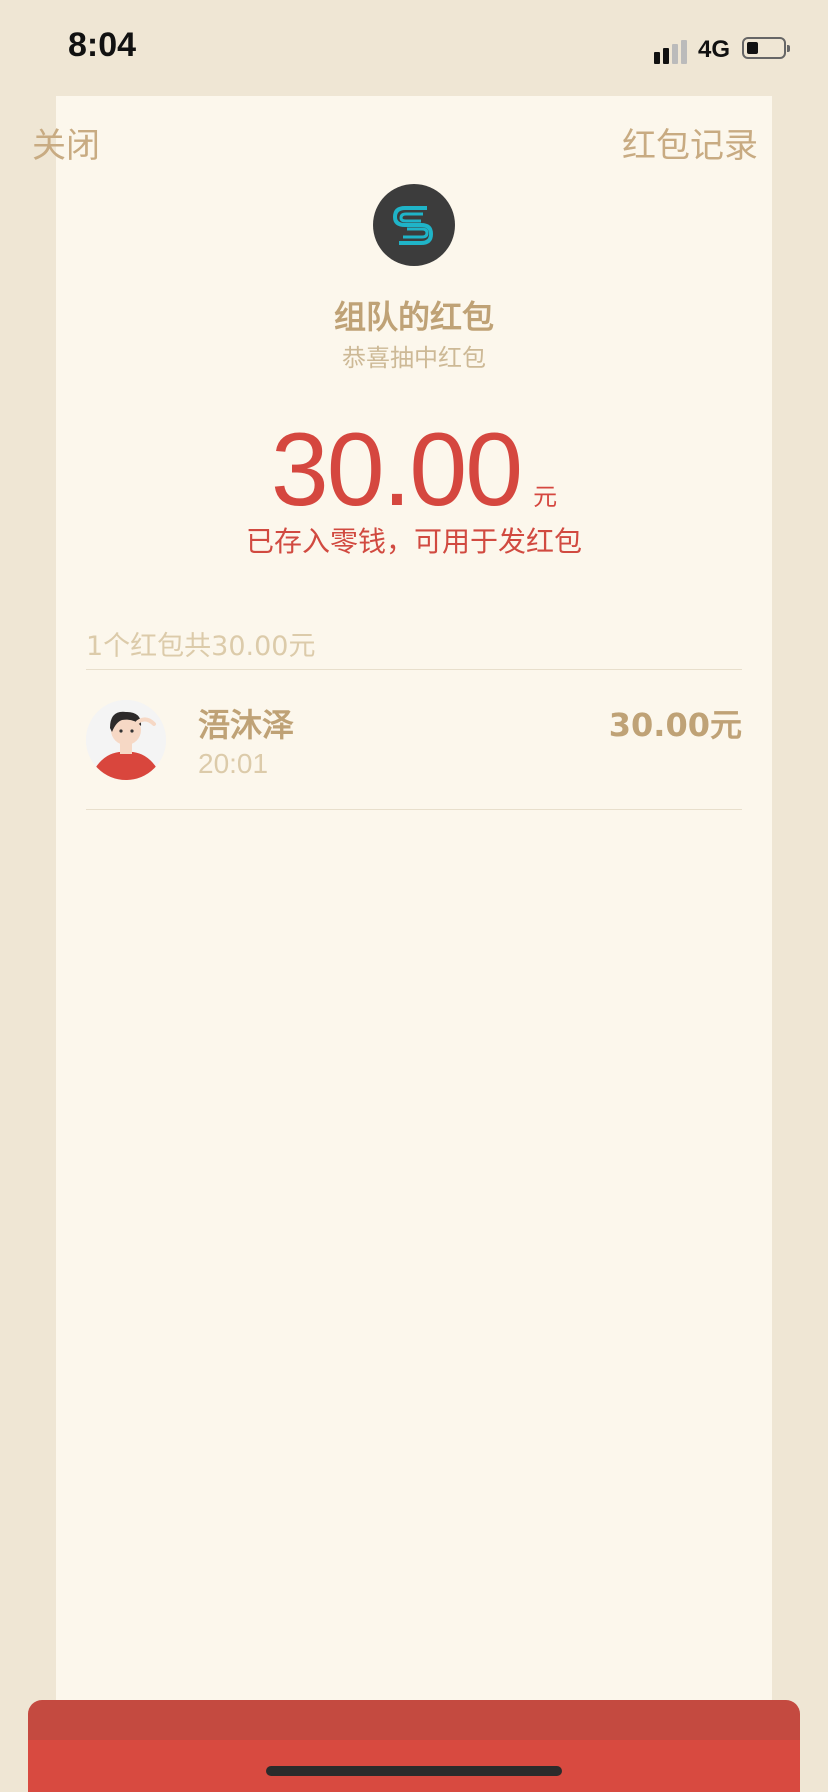  I want to click on team-name: 组队的红包, so click(413, 317).